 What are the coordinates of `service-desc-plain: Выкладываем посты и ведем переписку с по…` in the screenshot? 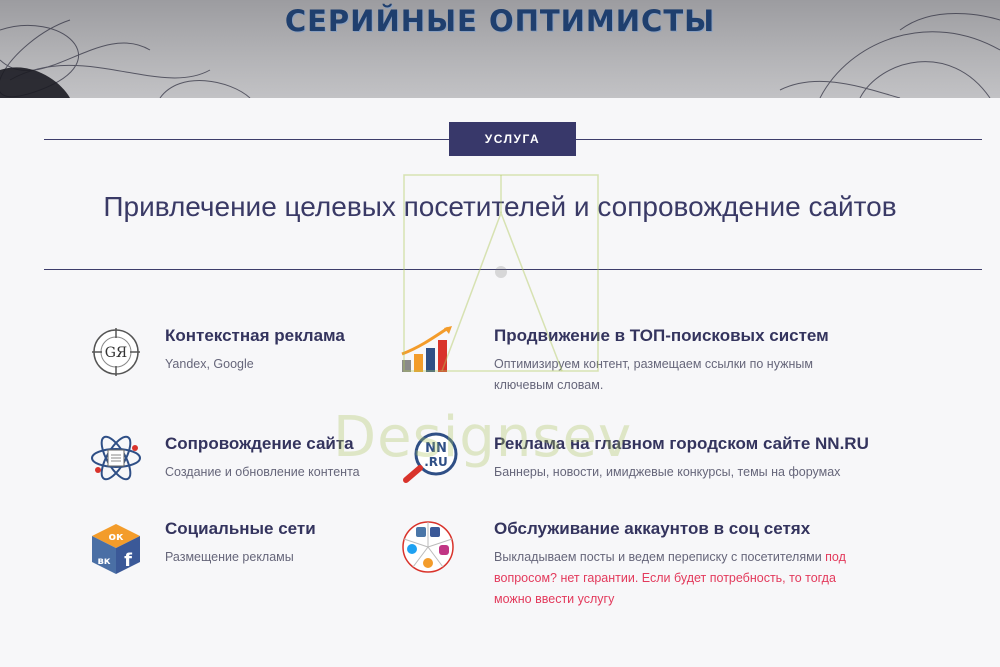 It's located at (660, 557).